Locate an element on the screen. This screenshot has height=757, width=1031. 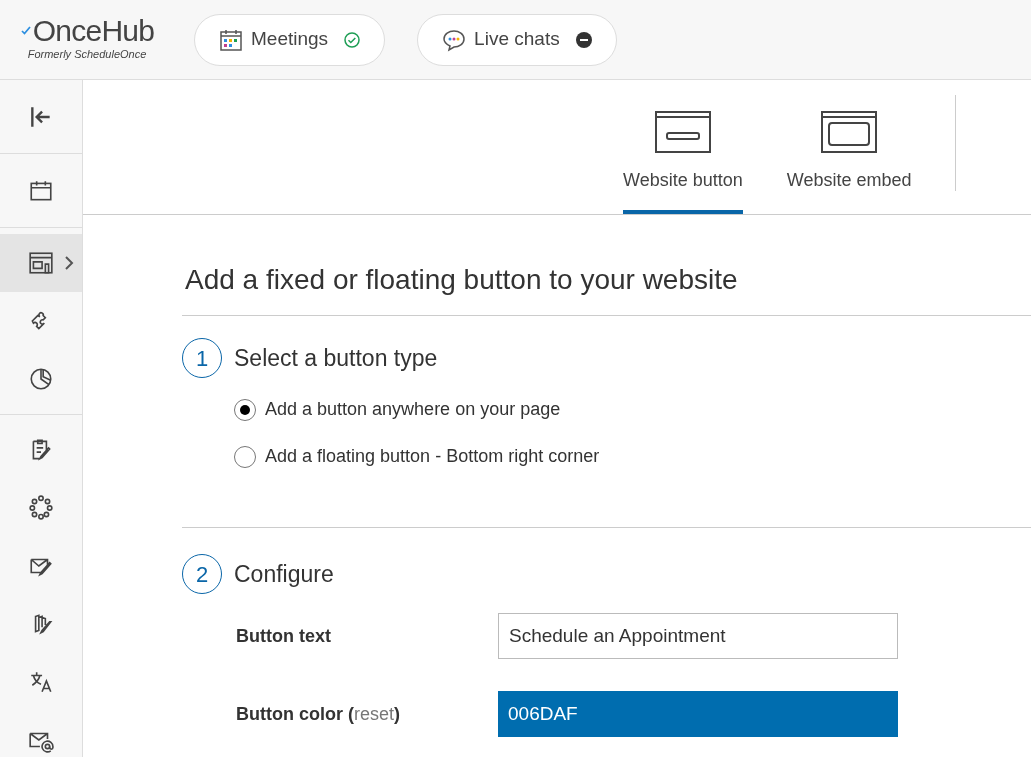
input-field: Schedule an Appointment is located at coordinates (698, 636).